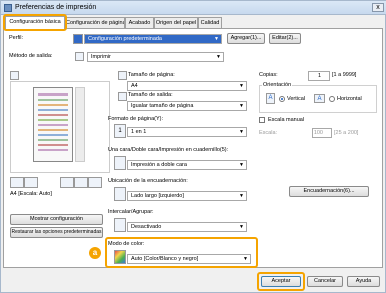  I want to click on page-size-label: Tamaño de página:, so click(151, 75).